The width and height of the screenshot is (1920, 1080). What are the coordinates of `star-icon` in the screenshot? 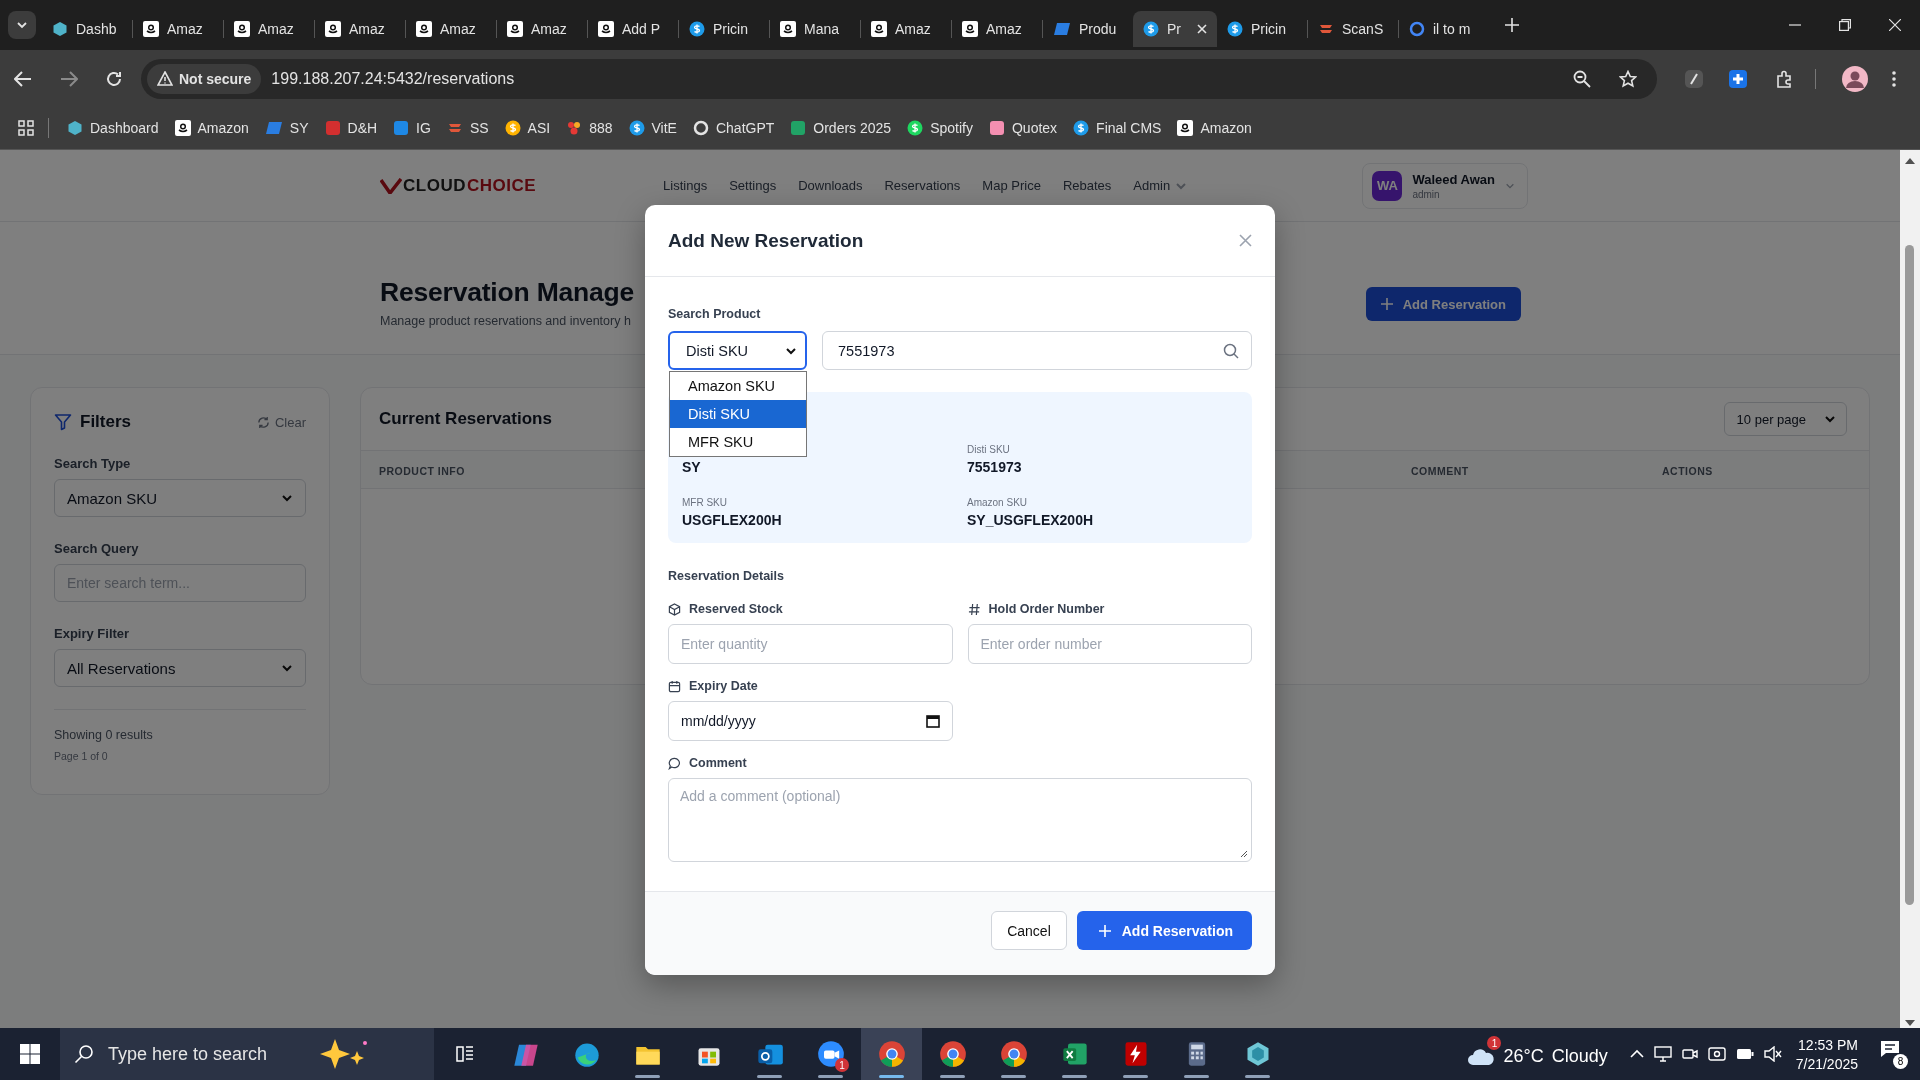 It's located at (1628, 78).